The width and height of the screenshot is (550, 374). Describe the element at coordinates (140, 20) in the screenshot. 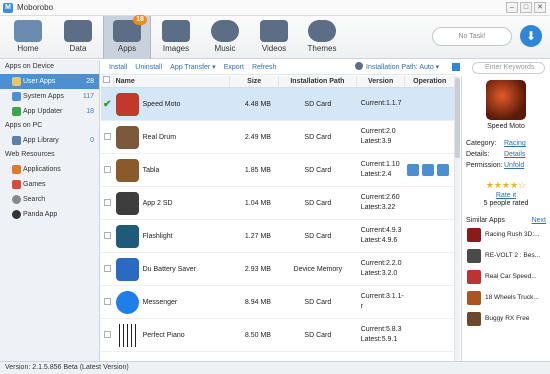

I see `apps-update-badge: 18` at that location.